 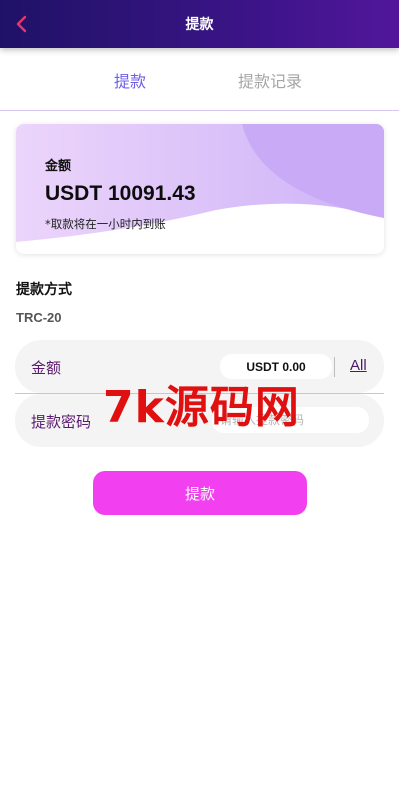 I want to click on balance-amount: USDT 10091.43, so click(x=120, y=193).